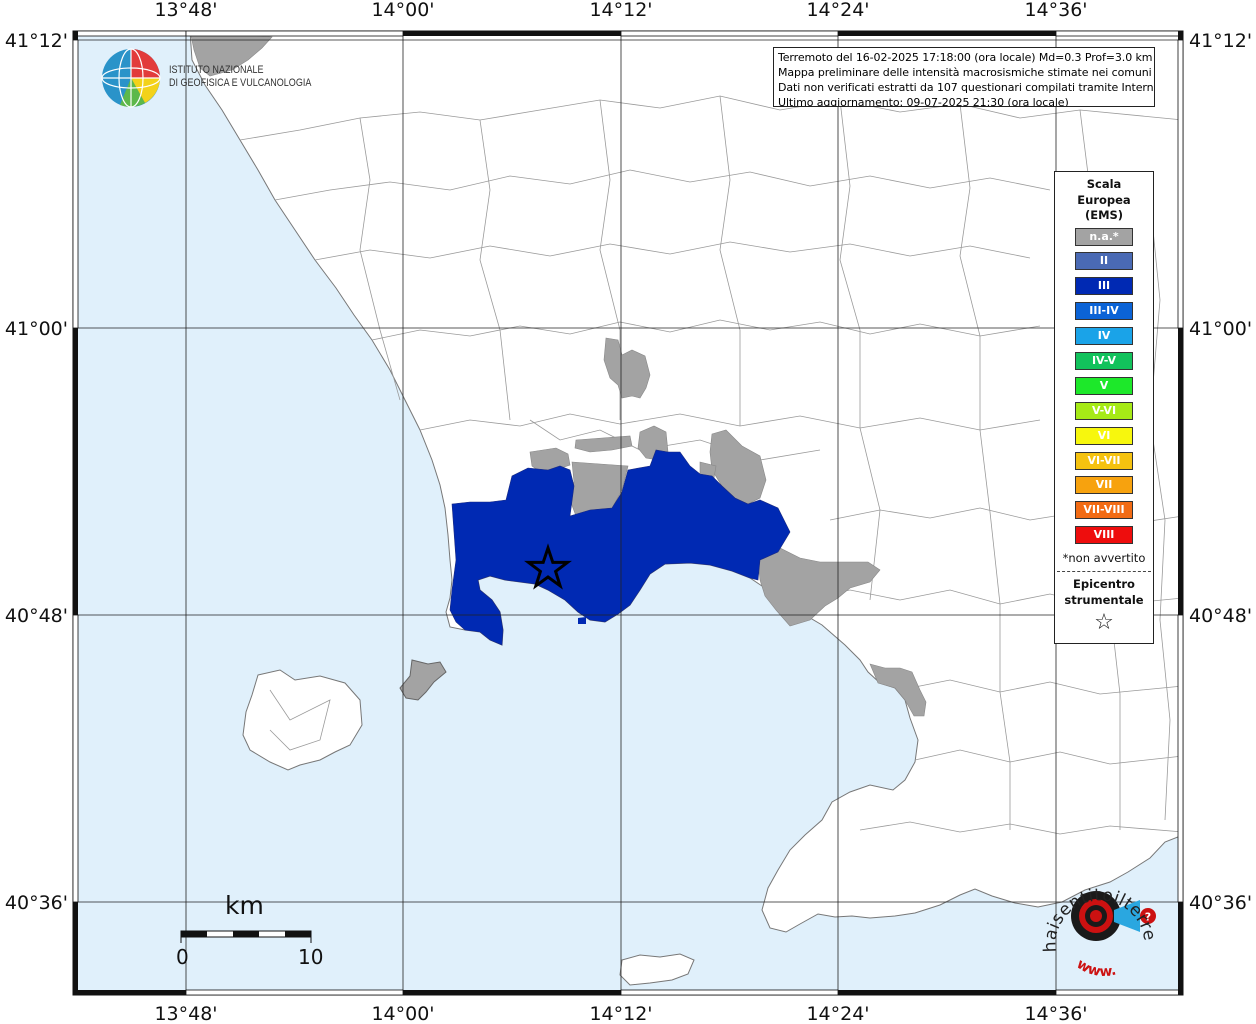  I want to click on lat-label-left-2: 41°00', so click(36, 329).